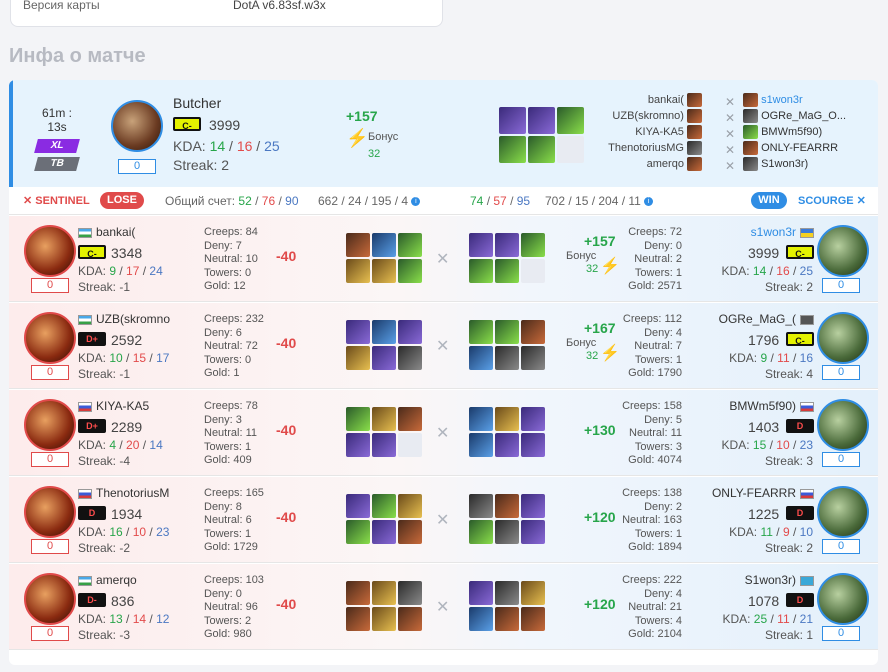 Image resolution: width=888 pixels, height=672 pixels. Describe the element at coordinates (794, 100) in the screenshot. I see `team-player-right: s1won3r` at that location.